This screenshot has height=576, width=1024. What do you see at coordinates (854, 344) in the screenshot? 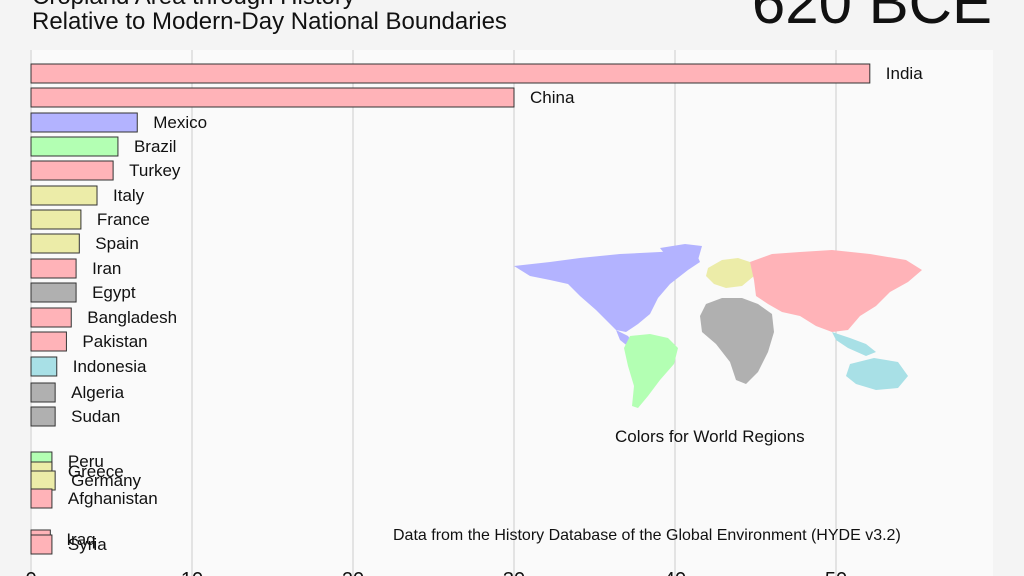
I see `southeast-asia-shape` at bounding box center [854, 344].